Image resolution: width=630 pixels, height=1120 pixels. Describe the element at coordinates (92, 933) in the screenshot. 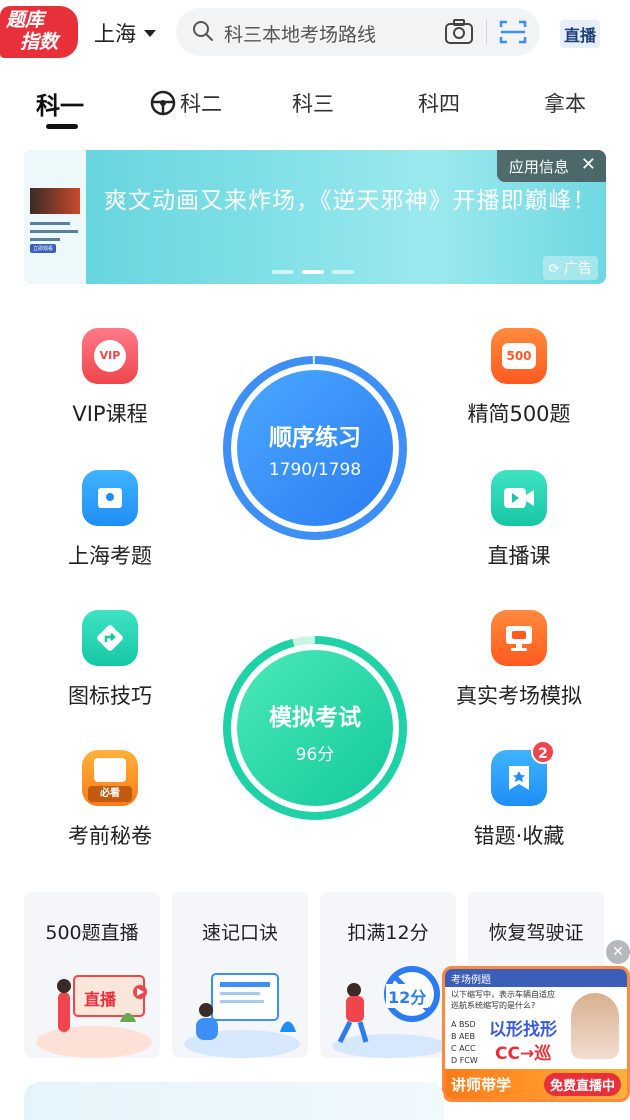

I see `card-title: 500题直播` at that location.